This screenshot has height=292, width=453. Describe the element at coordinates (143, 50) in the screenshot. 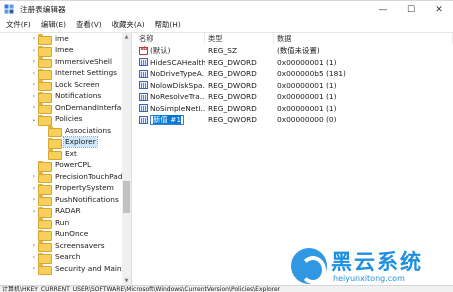

I see `string-value-icon` at that location.